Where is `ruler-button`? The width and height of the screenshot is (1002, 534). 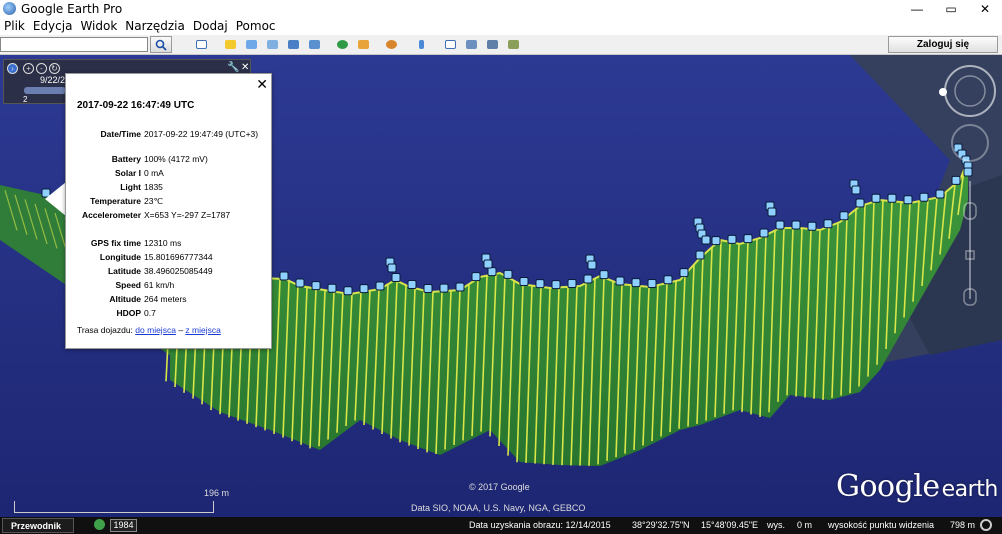 ruler-button is located at coordinates (421, 44).